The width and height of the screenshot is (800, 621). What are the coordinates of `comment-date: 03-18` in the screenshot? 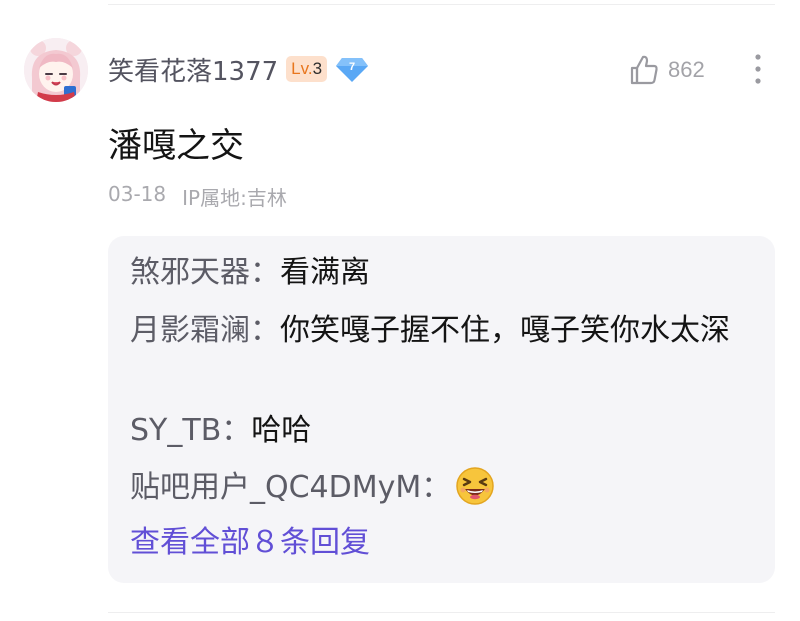 It's located at (137, 194).